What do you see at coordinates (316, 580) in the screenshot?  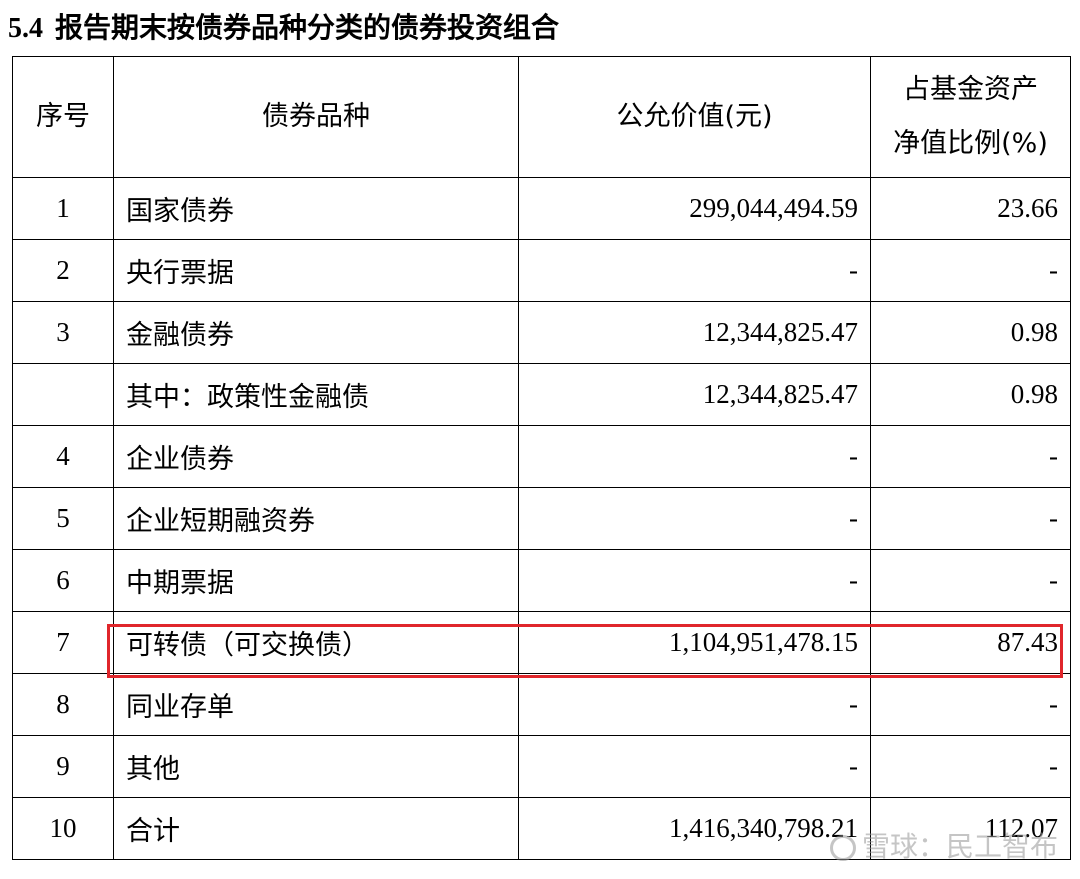 I see `row-category: 中期票据` at bounding box center [316, 580].